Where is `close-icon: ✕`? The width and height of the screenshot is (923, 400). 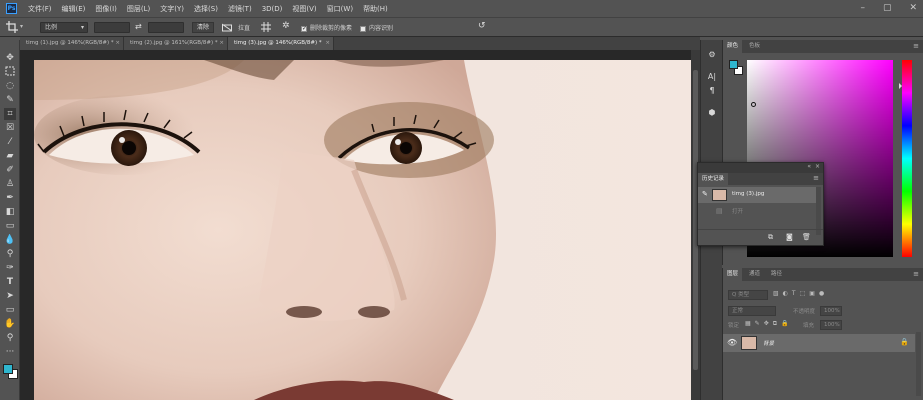
close-icon: ✕ is located at coordinates (913, 8).